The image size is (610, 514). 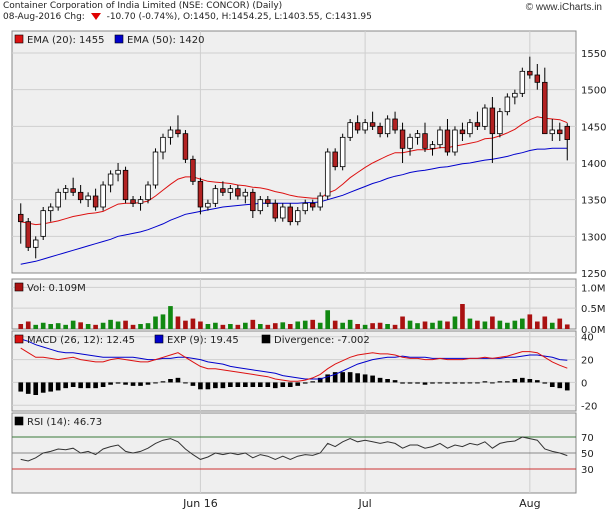 What do you see at coordinates (593, 127) in the screenshot?
I see `y-axis-tick-label: 1450` at bounding box center [593, 127].